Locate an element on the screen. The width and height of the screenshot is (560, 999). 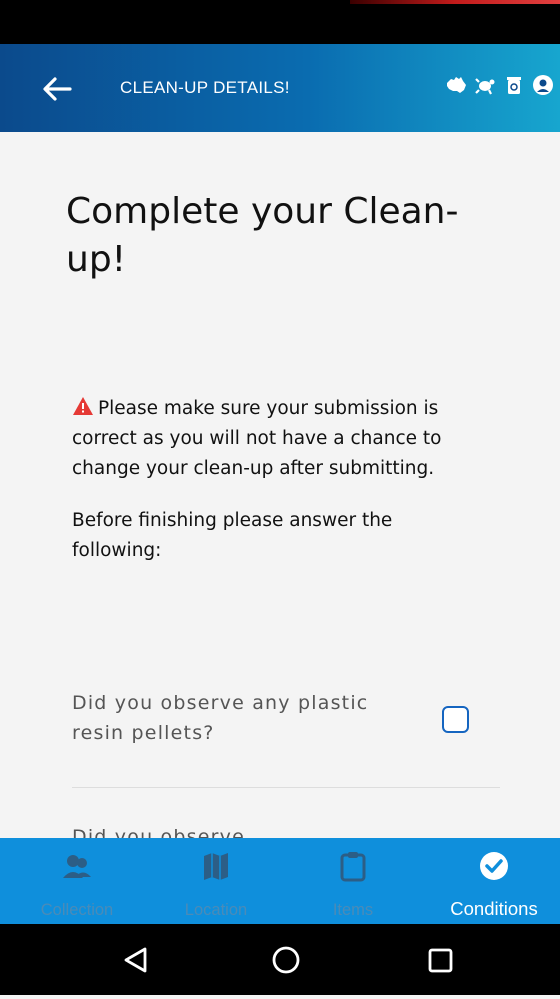
nav-recents-icon is located at coordinates (440, 959).